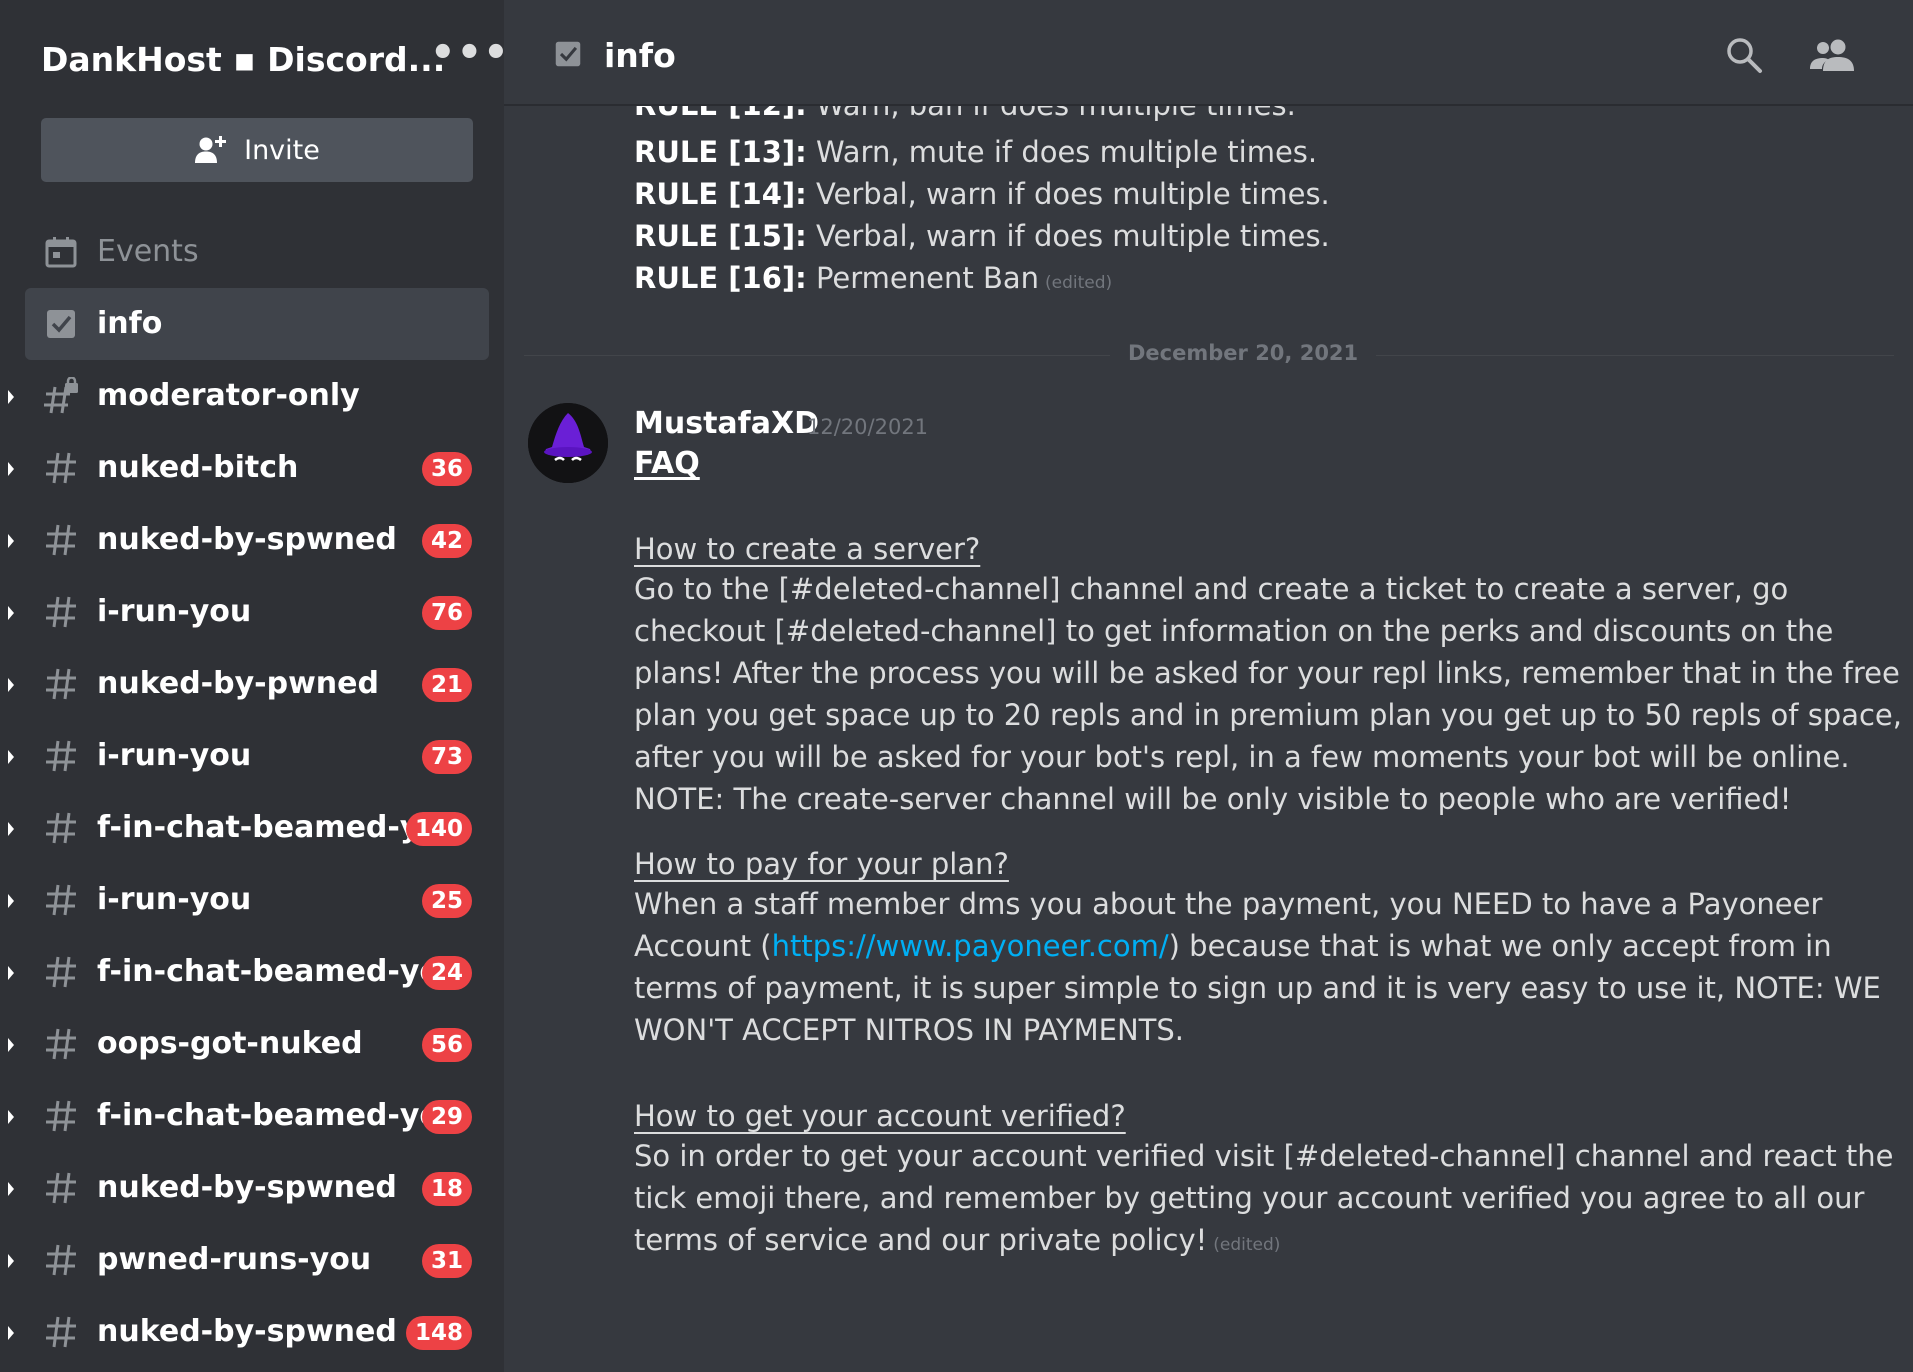 This screenshot has width=1913, height=1372. Describe the element at coordinates (446, 613) in the screenshot. I see `mention-badge: 76` at that location.